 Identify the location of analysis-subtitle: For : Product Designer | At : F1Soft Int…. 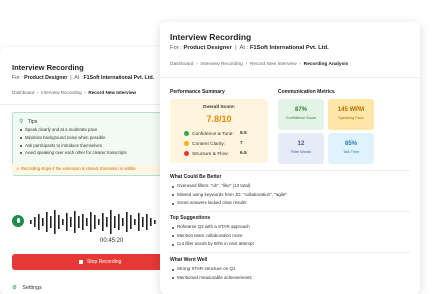
(249, 48).